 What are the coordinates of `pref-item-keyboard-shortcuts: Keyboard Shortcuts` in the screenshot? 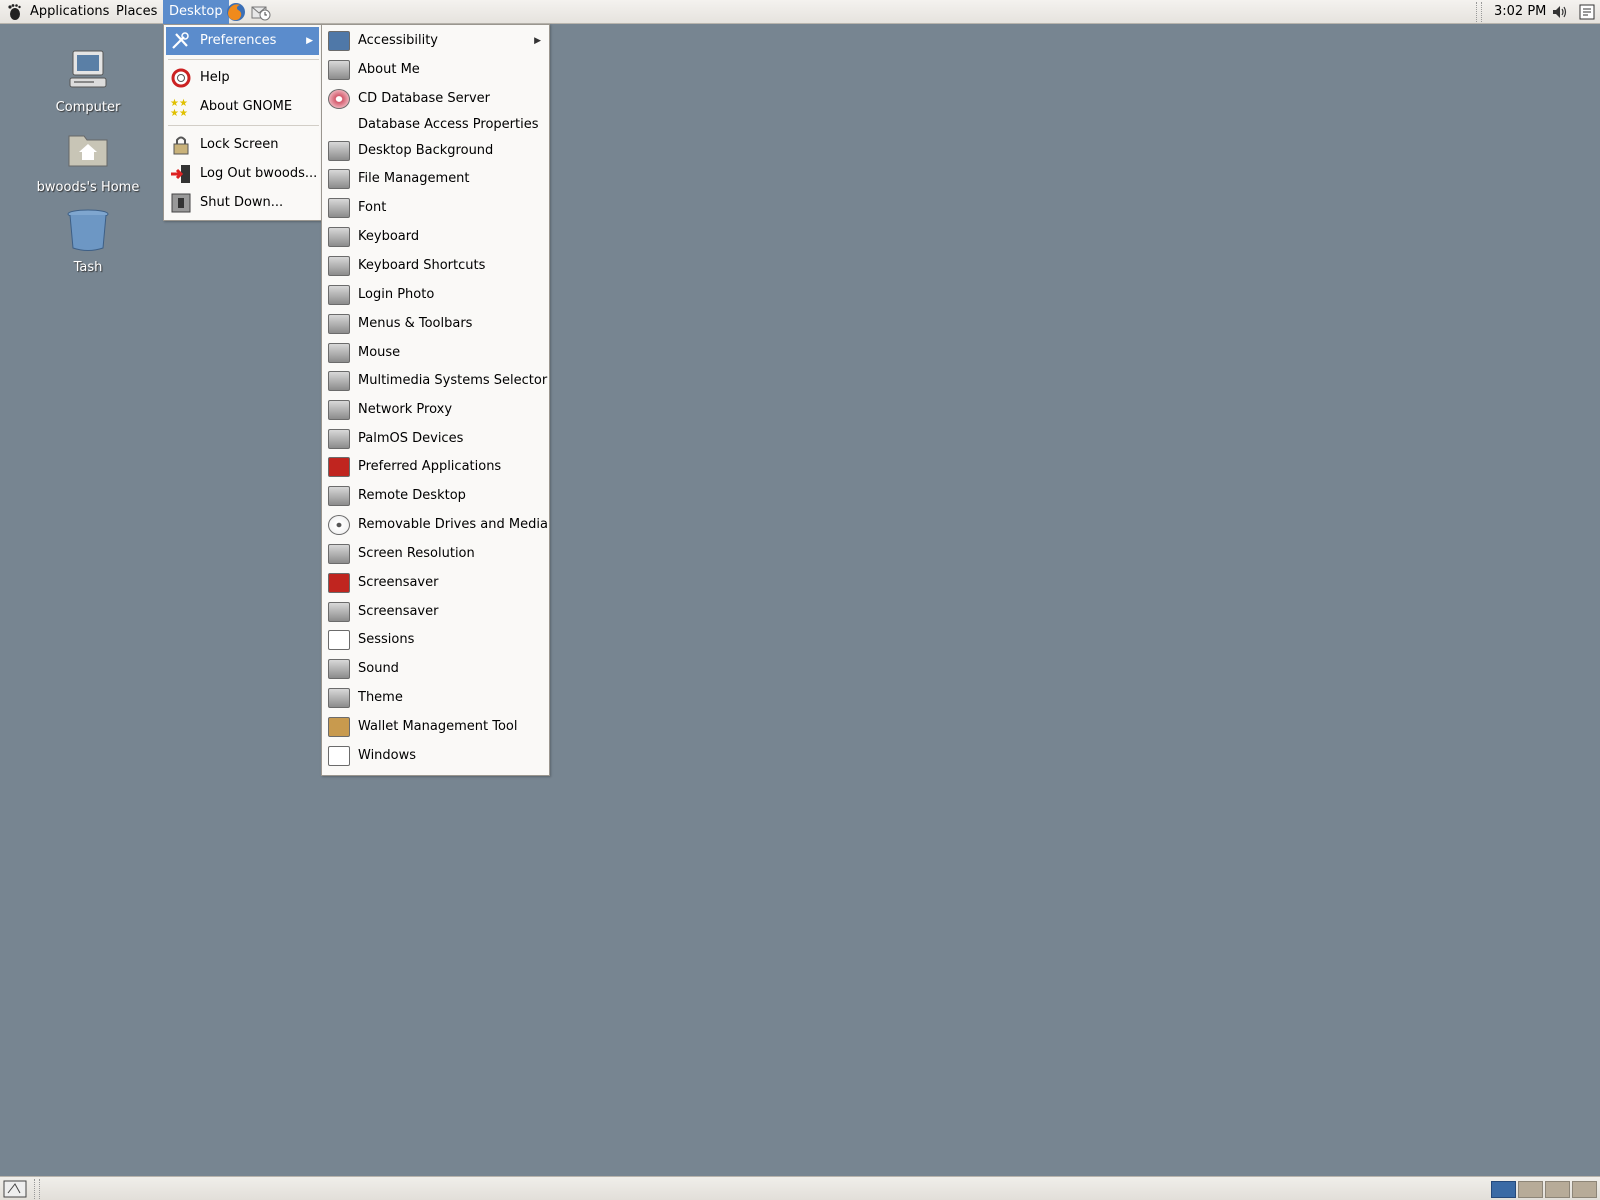 It's located at (435, 266).